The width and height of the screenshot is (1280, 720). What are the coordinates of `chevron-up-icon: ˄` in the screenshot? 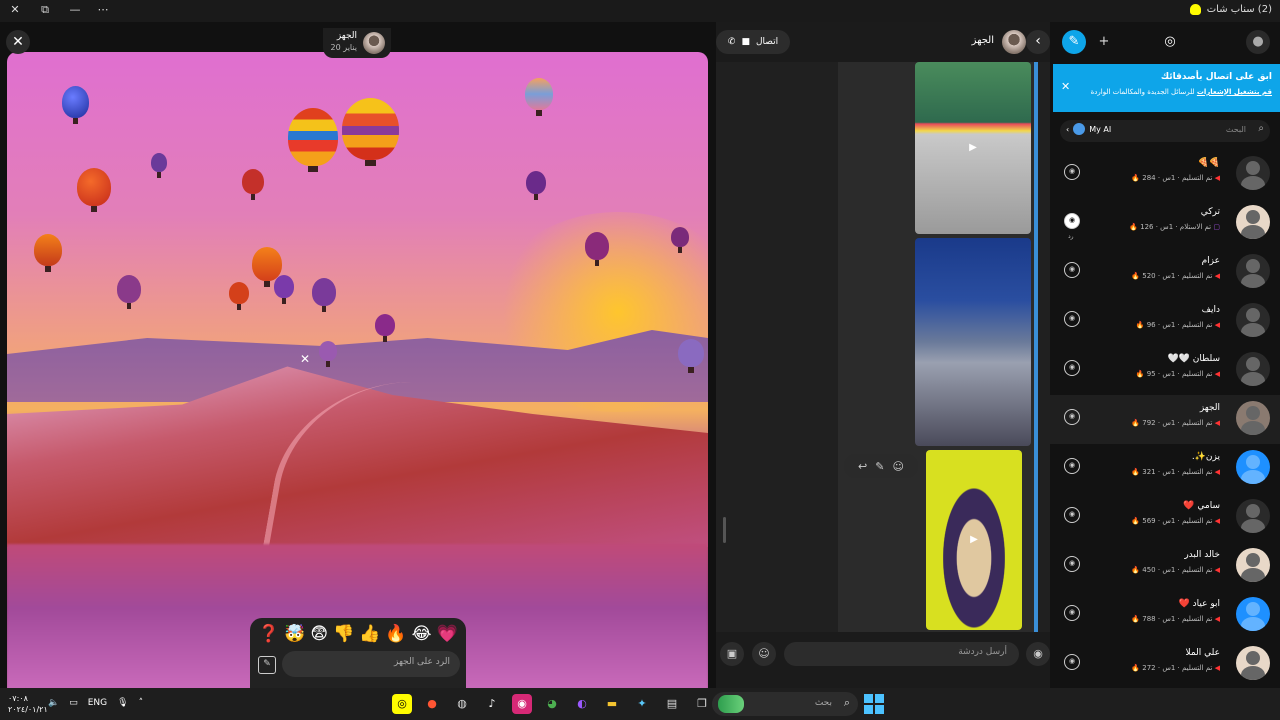 It's located at (141, 703).